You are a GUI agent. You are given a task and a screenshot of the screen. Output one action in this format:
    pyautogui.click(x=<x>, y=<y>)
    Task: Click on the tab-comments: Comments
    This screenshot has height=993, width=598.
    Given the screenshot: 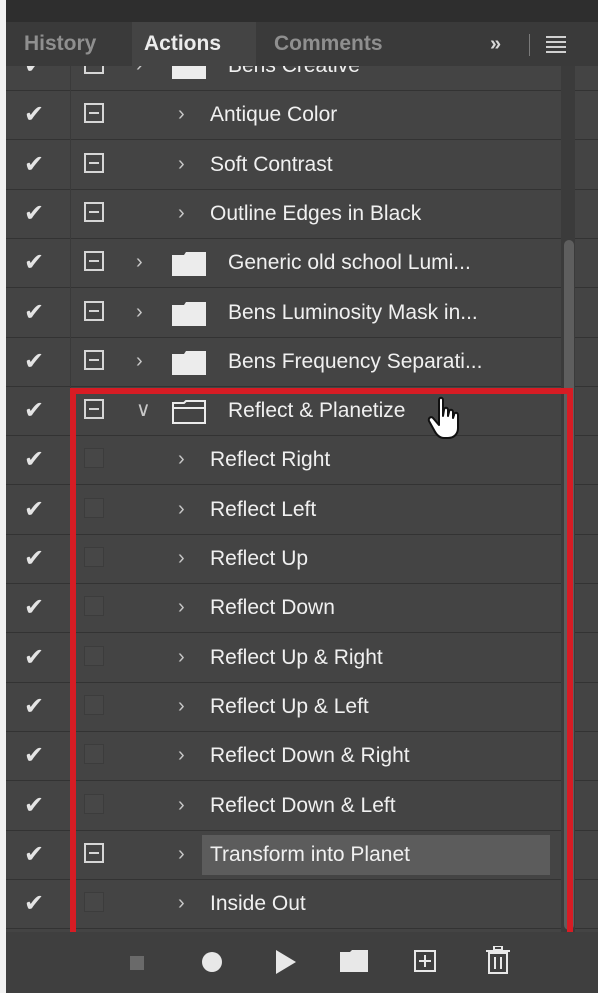 What is the action you would take?
    pyautogui.click(x=344, y=44)
    